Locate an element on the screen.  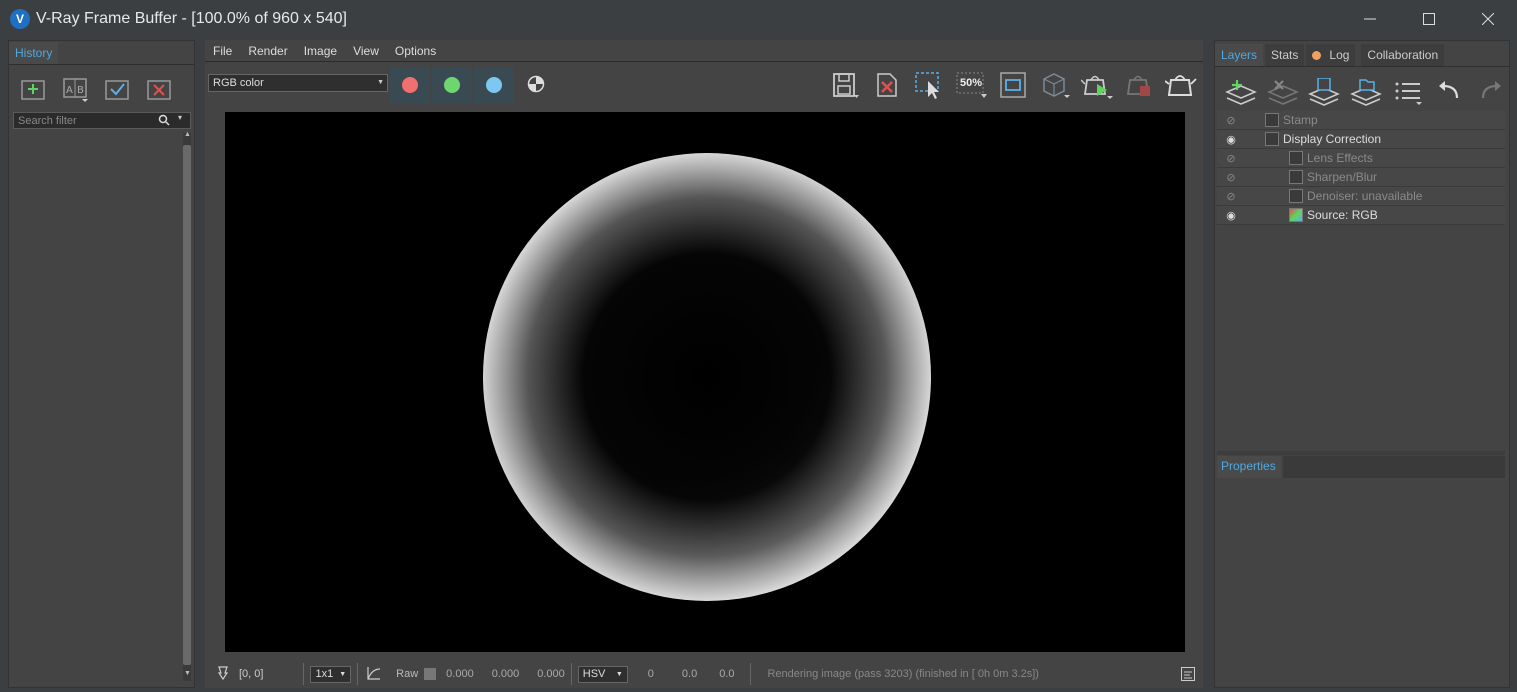
tab-history: History is located at coordinates (34, 53).